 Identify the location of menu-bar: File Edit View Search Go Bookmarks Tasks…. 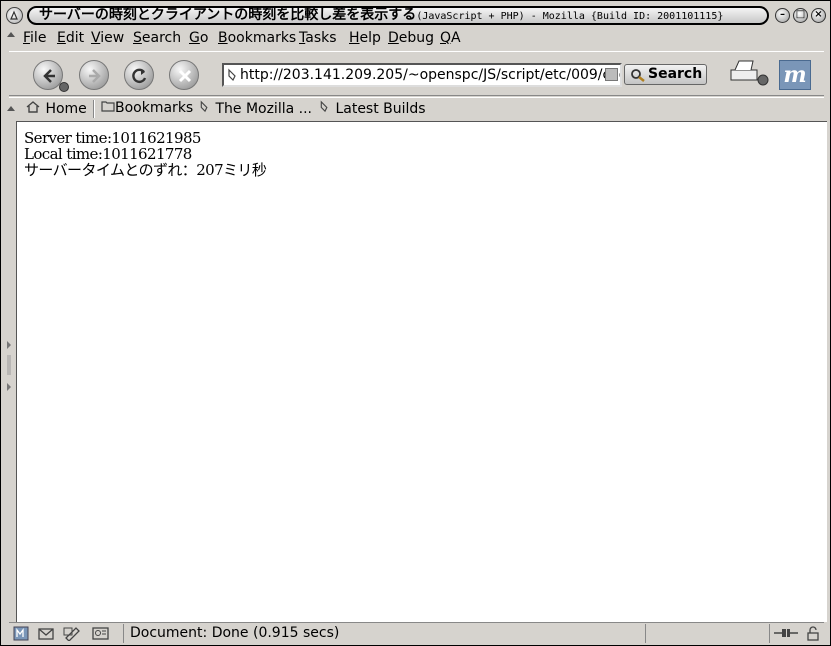
(415, 39).